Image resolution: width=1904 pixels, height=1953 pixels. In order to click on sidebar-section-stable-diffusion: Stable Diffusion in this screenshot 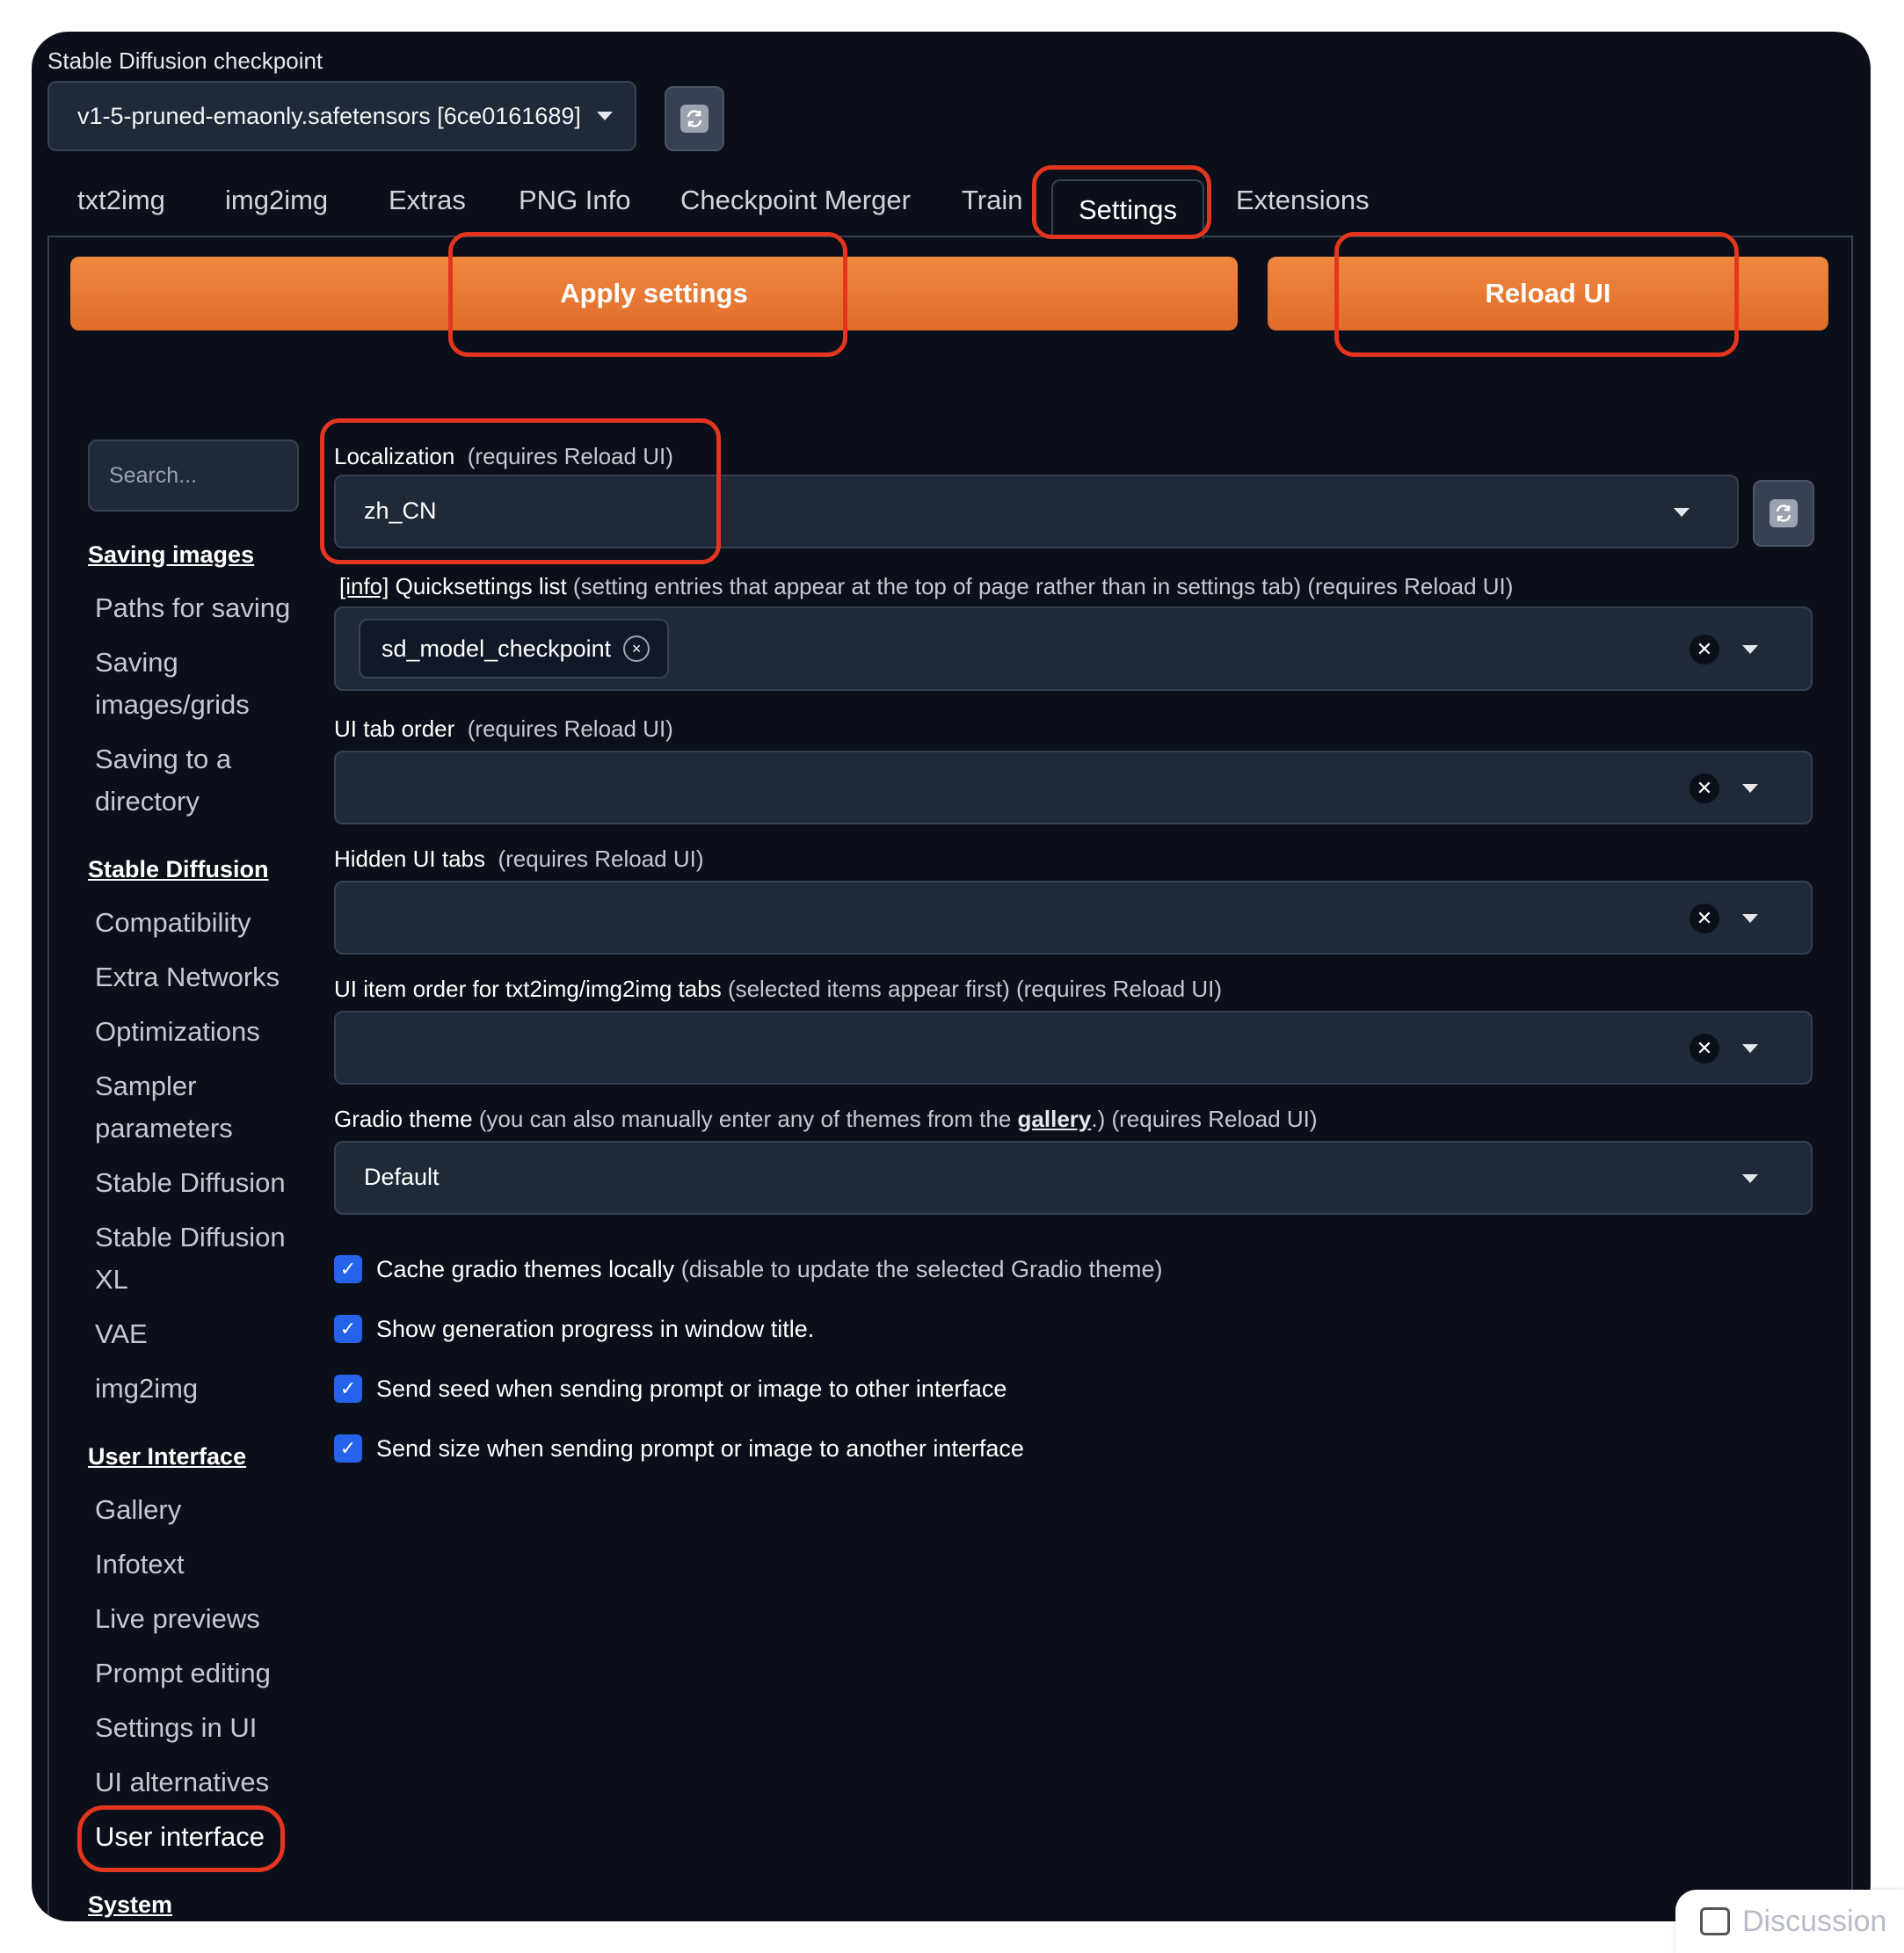, I will do `click(178, 869)`.